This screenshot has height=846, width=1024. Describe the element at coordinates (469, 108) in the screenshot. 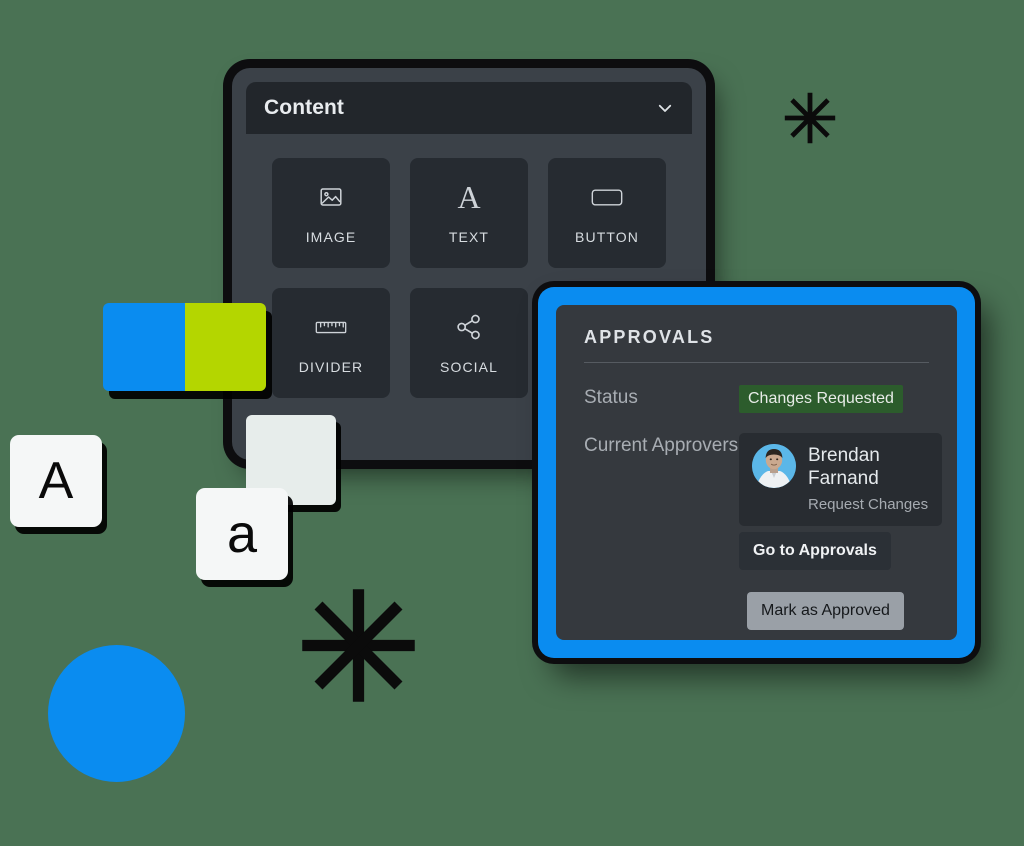

I see `content-panel-header: Content` at that location.